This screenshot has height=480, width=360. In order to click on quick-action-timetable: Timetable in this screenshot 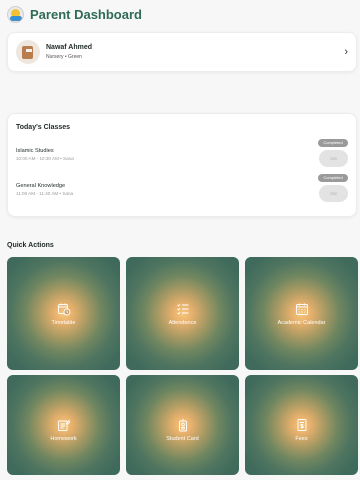, I will do `click(63, 313)`.